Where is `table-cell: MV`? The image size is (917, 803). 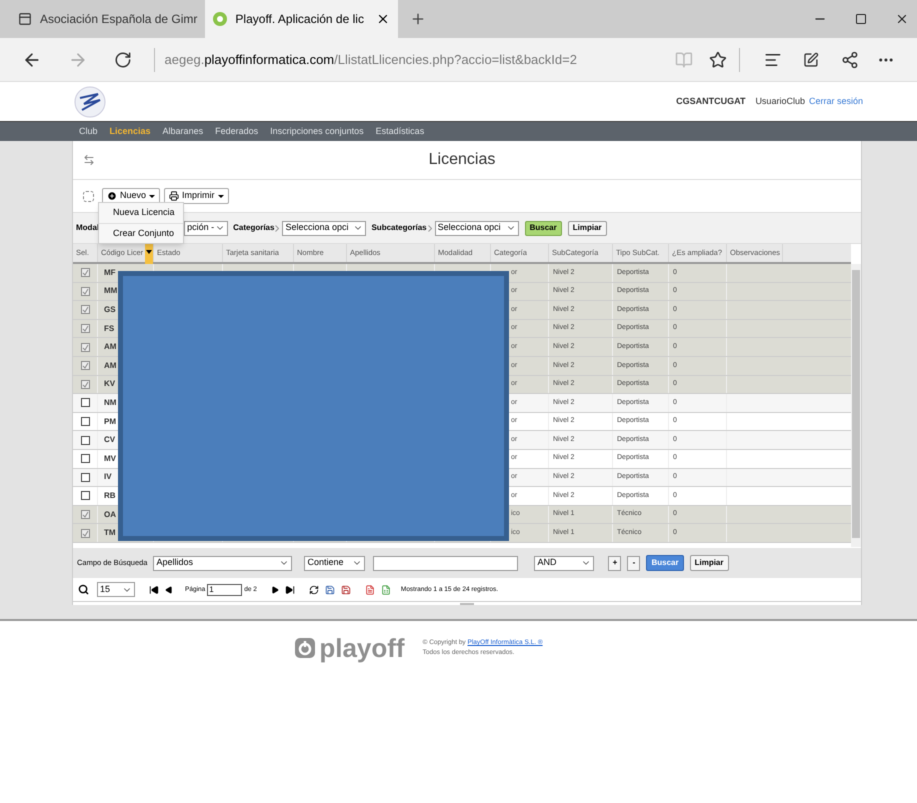
table-cell: MV is located at coordinates (110, 458).